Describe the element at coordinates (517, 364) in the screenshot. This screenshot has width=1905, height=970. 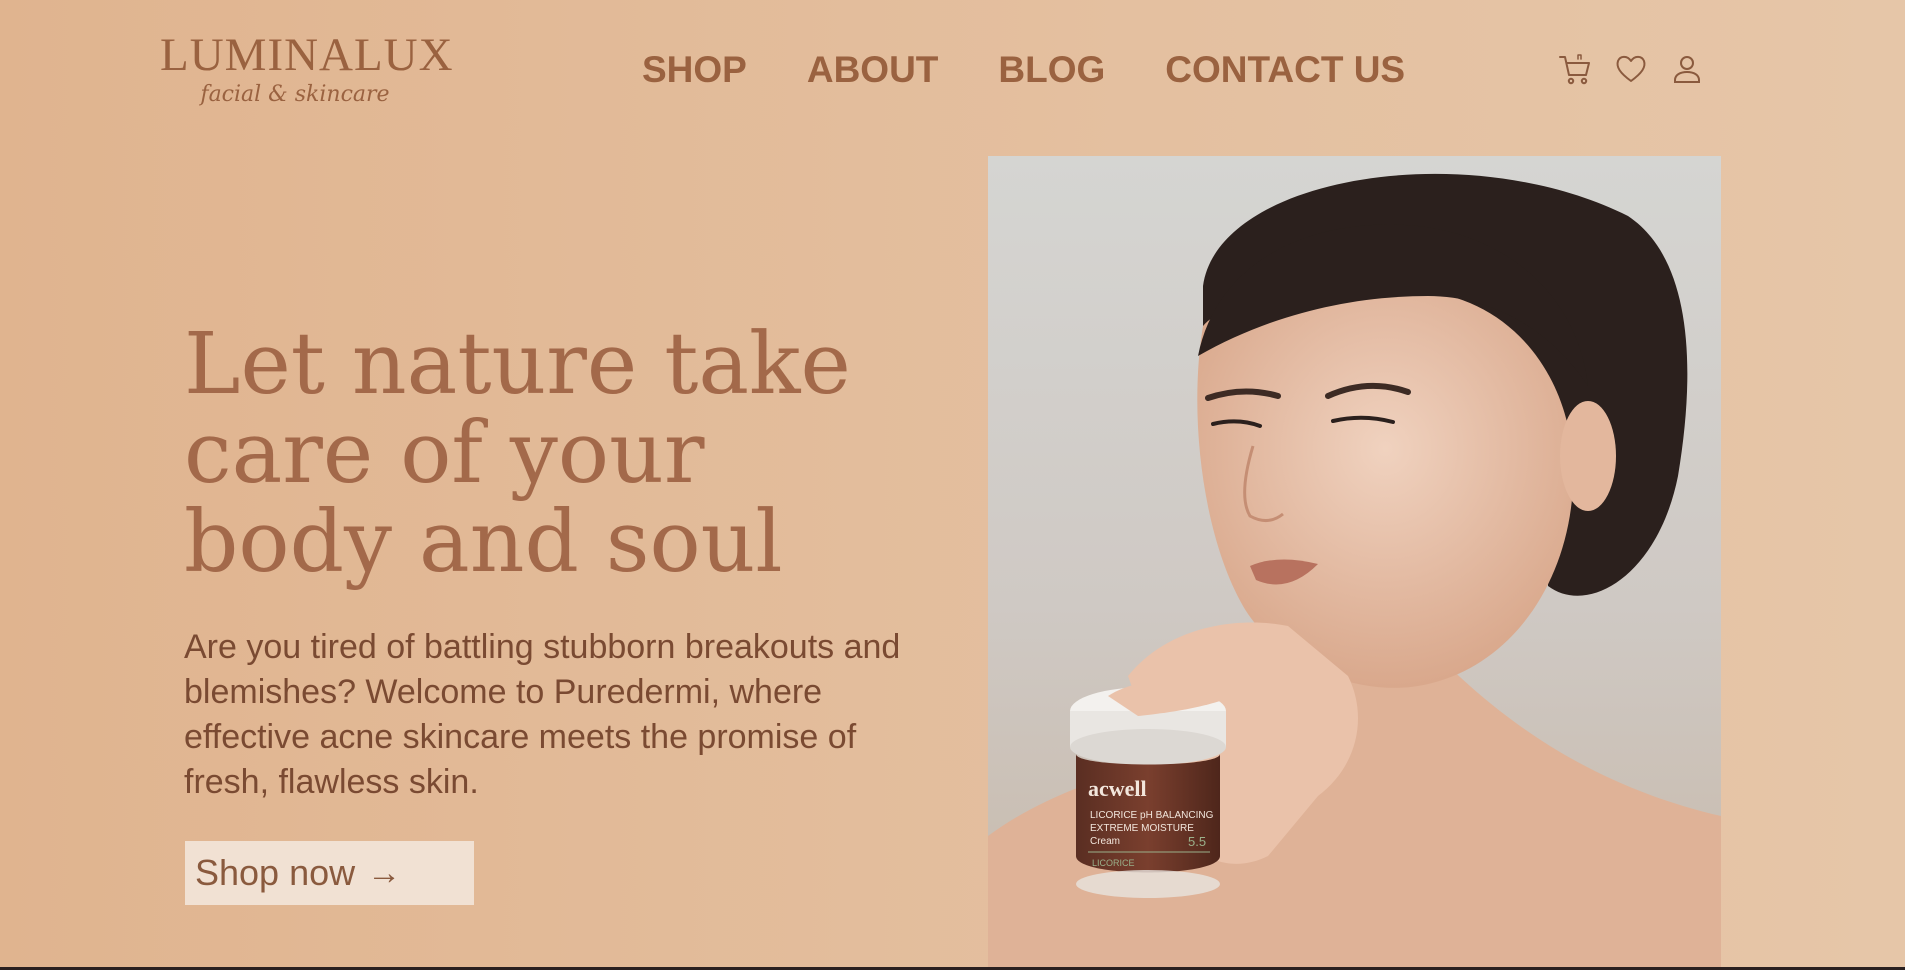
I see `hero-headline-line-1: Let nature take` at that location.